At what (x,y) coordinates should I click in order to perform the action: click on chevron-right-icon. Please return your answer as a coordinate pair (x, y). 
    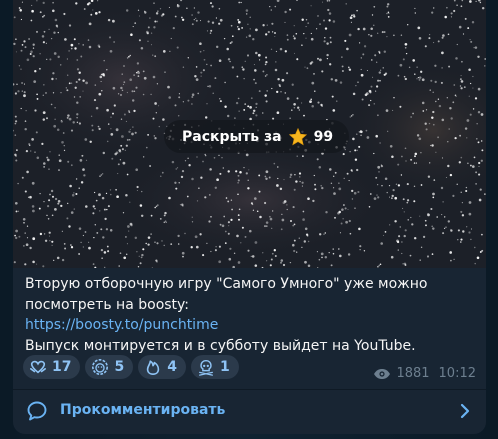
    Looking at the image, I should click on (465, 411).